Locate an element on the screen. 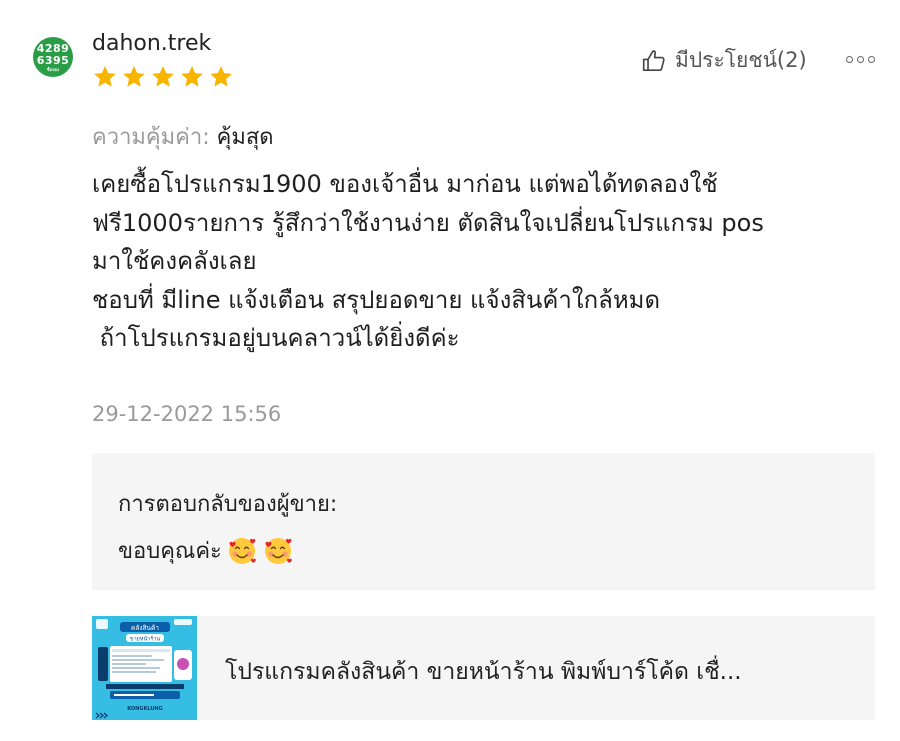  rating-stars is located at coordinates (163, 77).